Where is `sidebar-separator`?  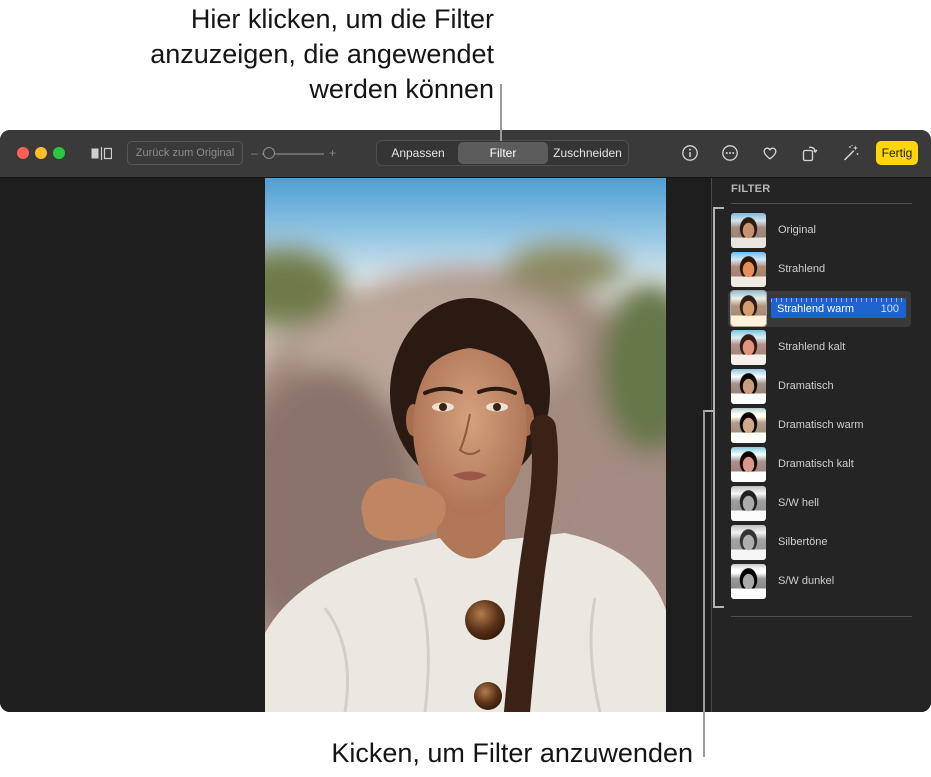 sidebar-separator is located at coordinates (711, 445).